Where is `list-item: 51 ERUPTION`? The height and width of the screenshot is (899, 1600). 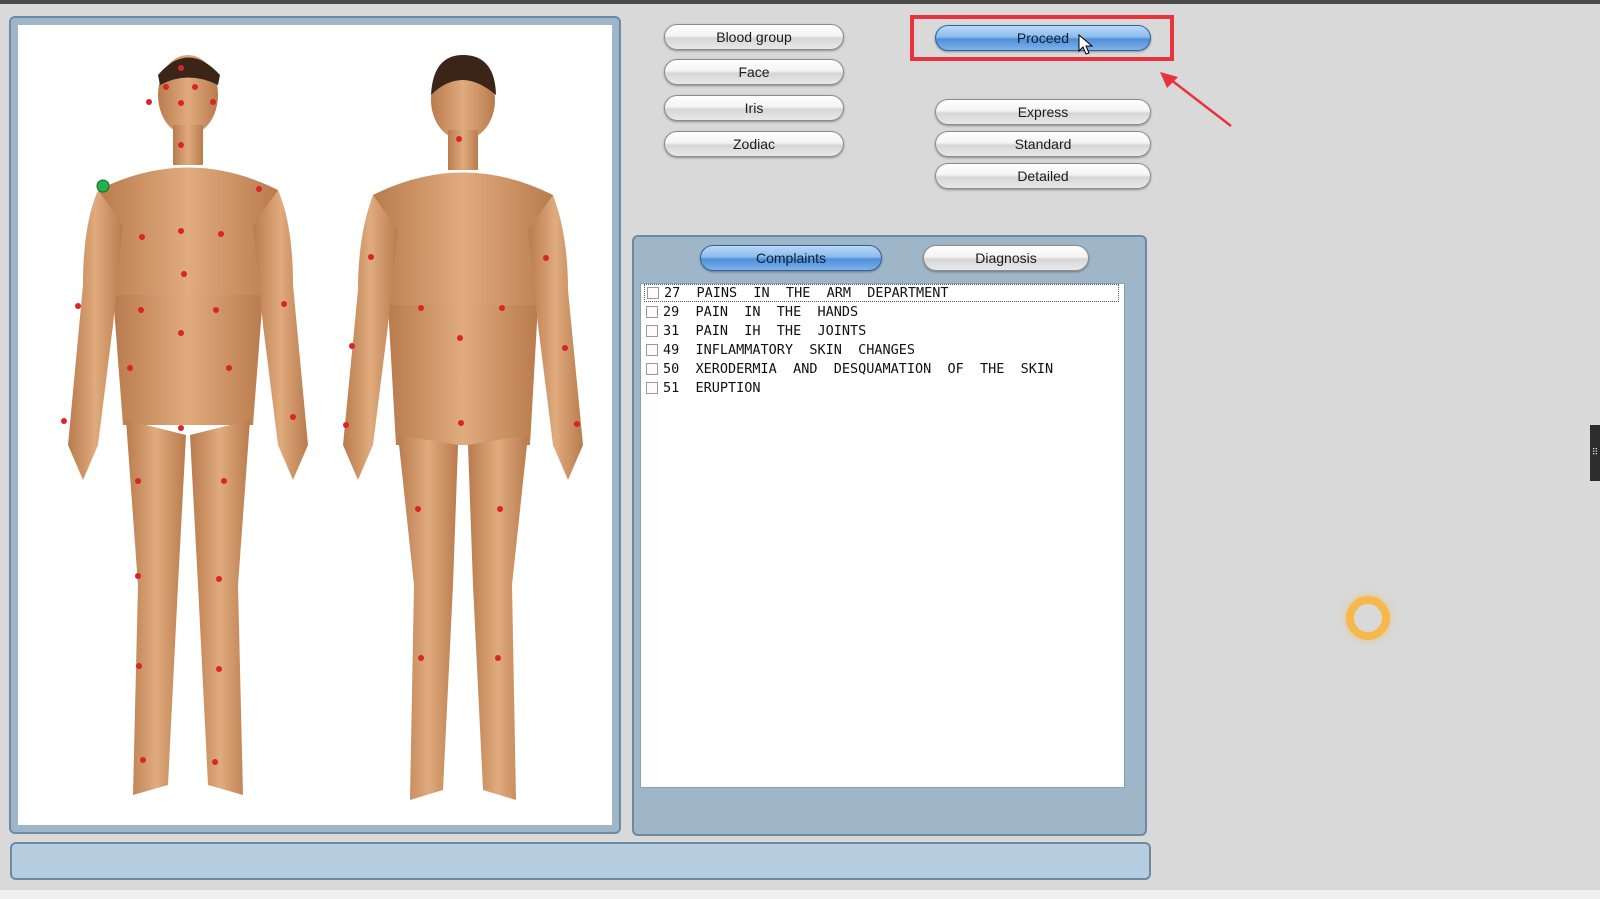 list-item: 51 ERUPTION is located at coordinates (702, 388).